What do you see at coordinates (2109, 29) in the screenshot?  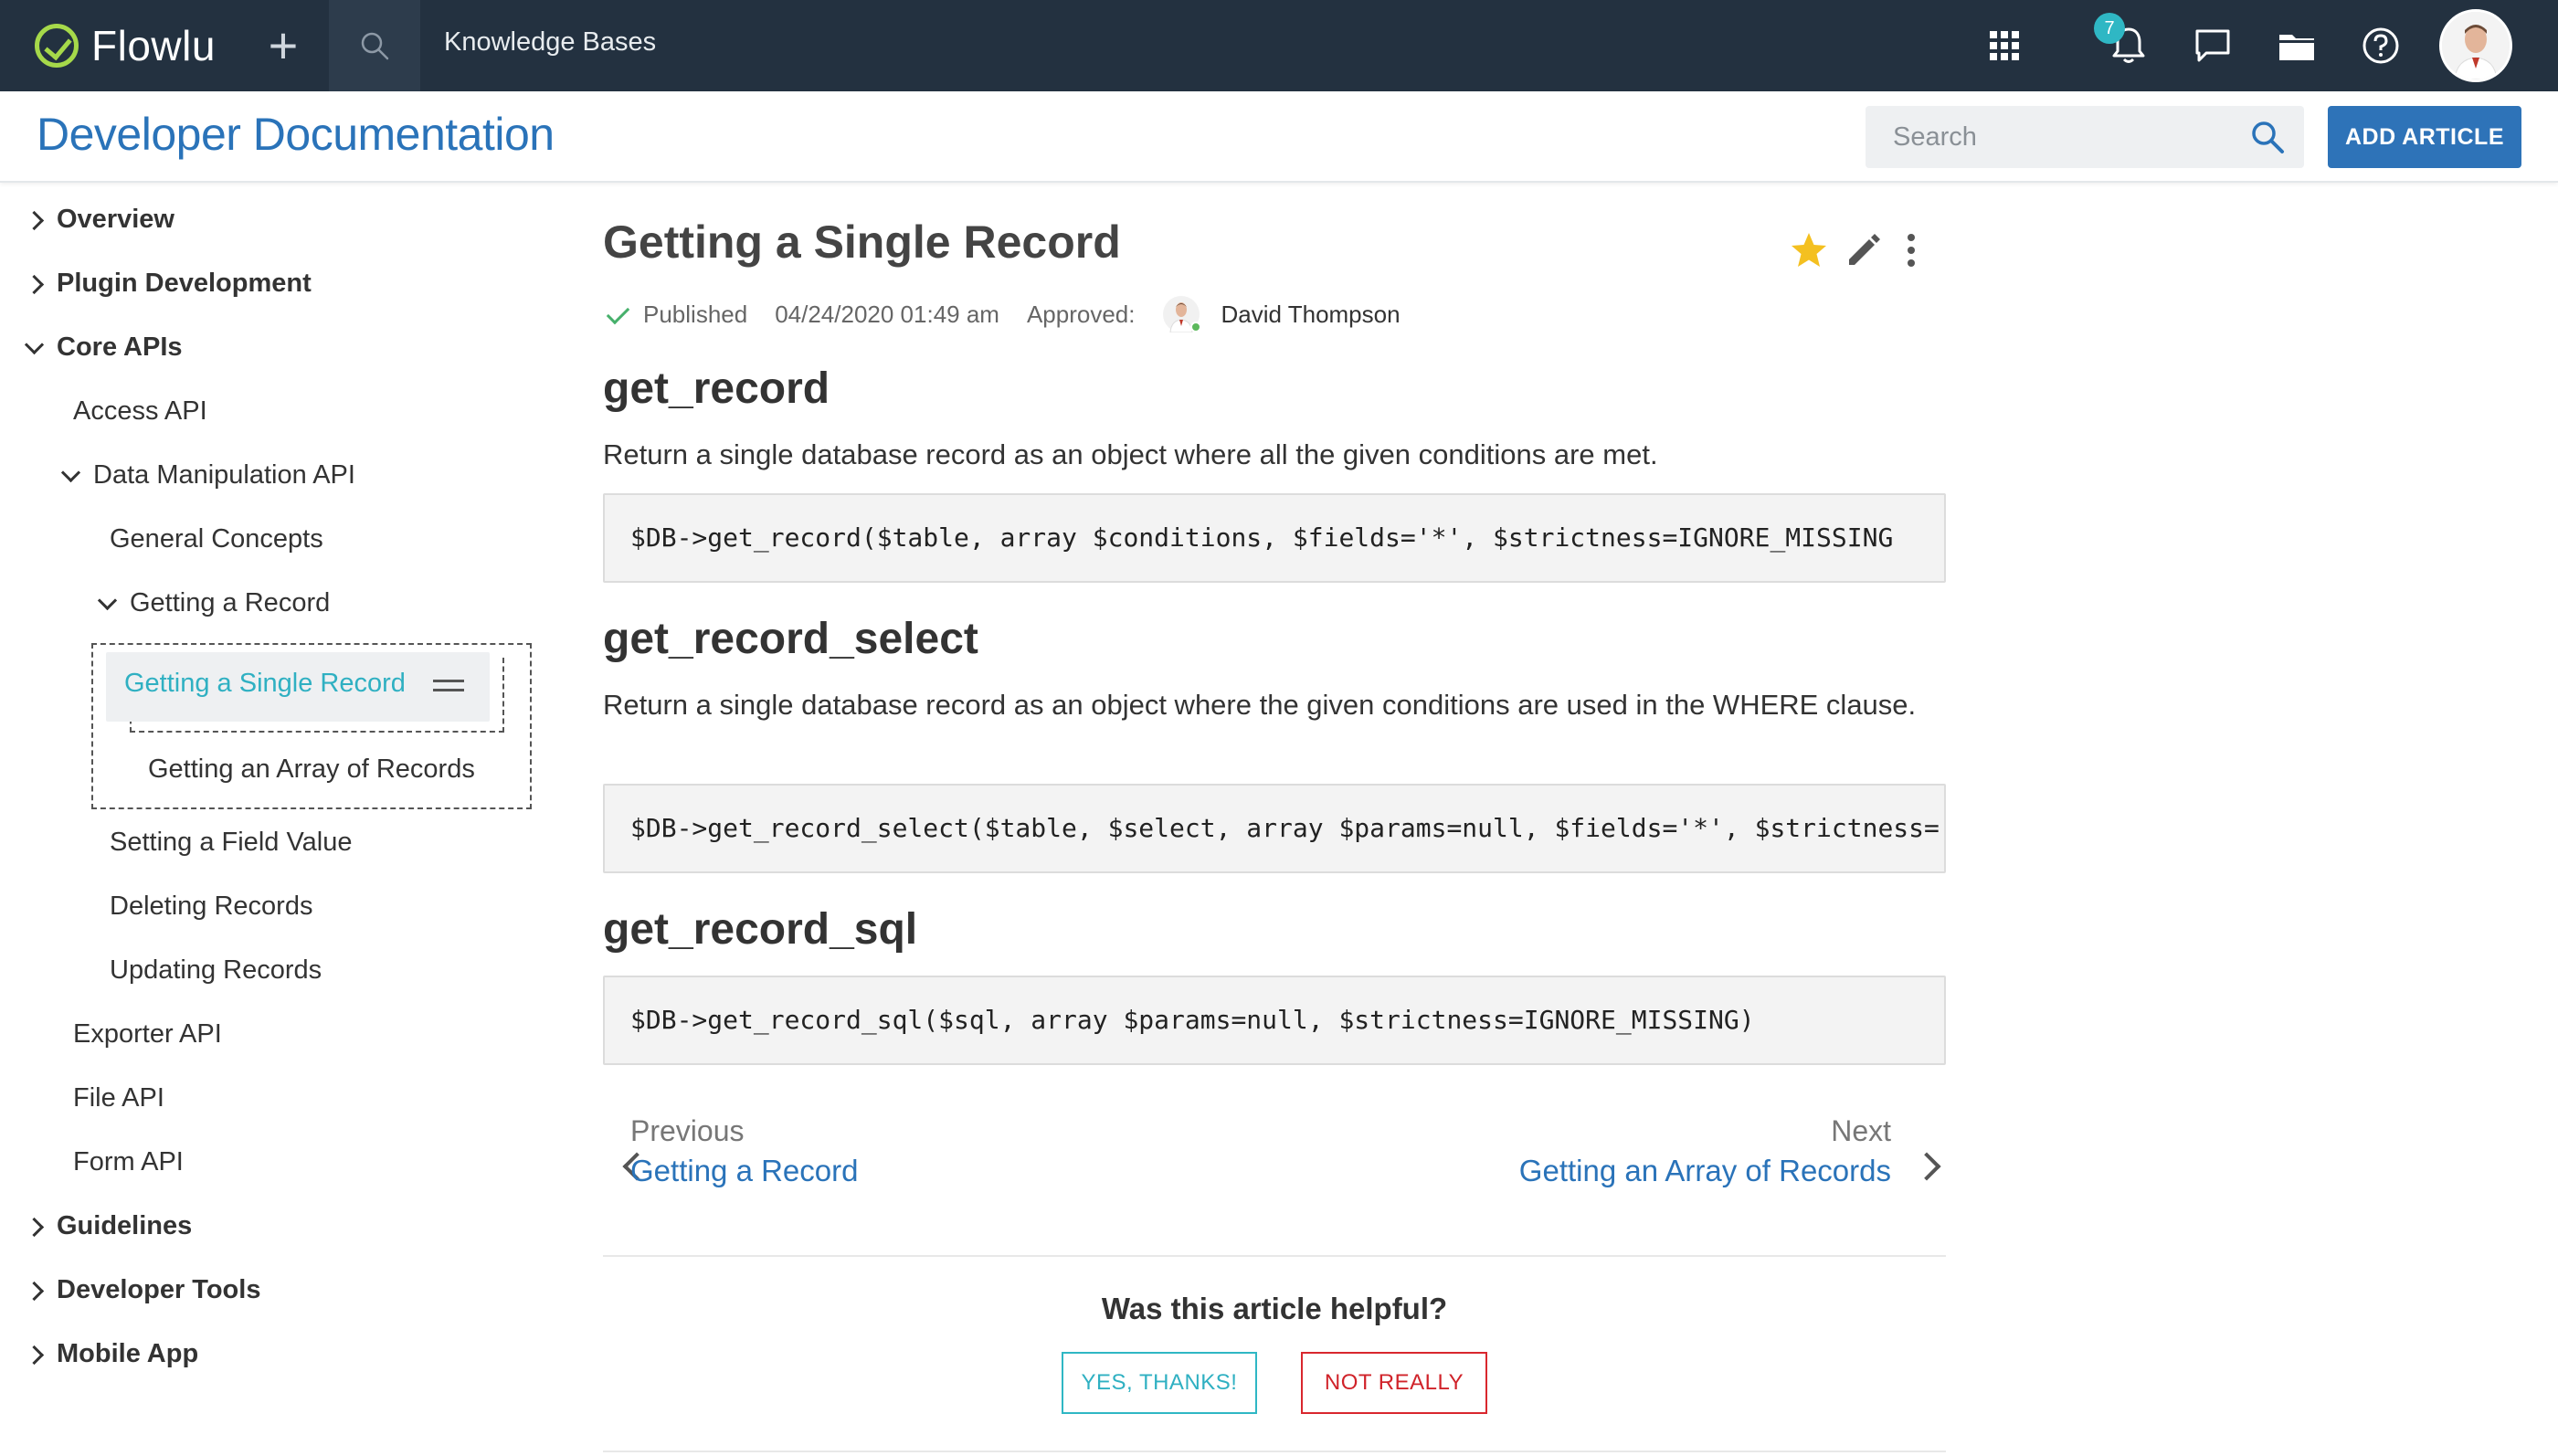 I see `notification-badge: 7` at bounding box center [2109, 29].